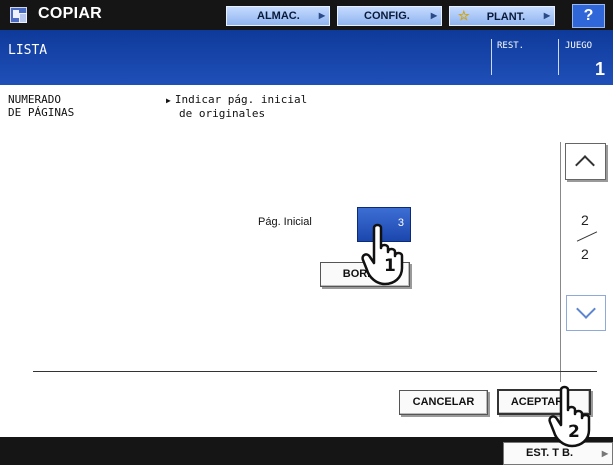 This screenshot has width=613, height=465. What do you see at coordinates (586, 309) in the screenshot?
I see `chevron-down-icon` at bounding box center [586, 309].